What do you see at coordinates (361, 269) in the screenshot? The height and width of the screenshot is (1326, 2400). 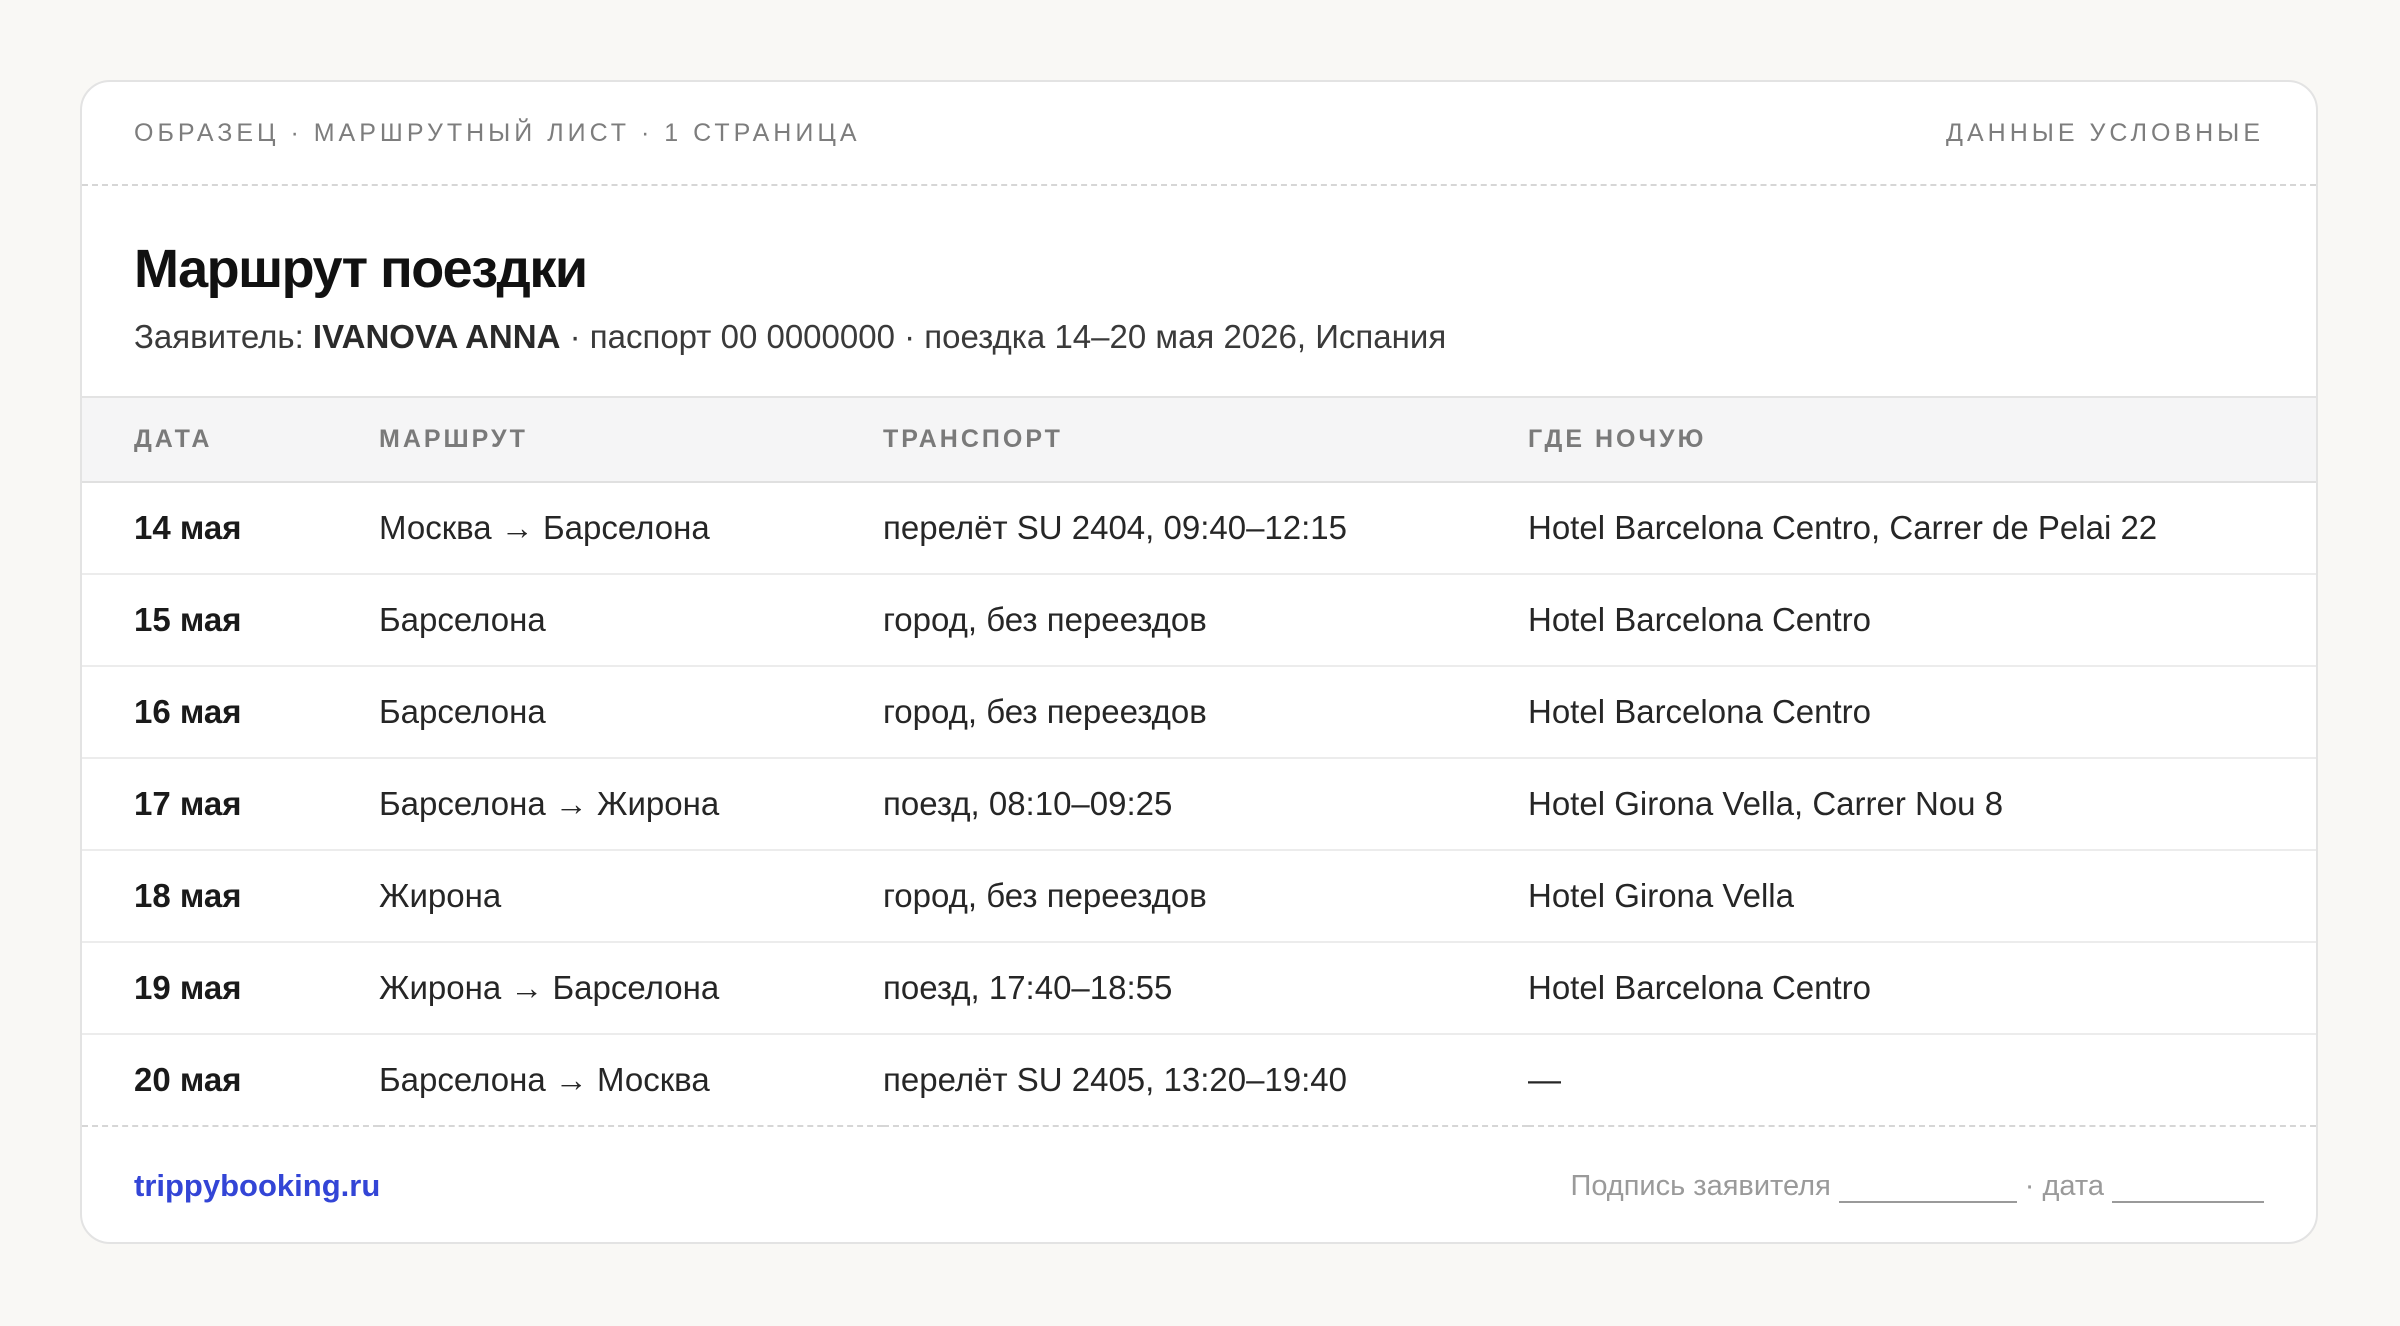 I see `page-title: Маршрут поездки` at bounding box center [361, 269].